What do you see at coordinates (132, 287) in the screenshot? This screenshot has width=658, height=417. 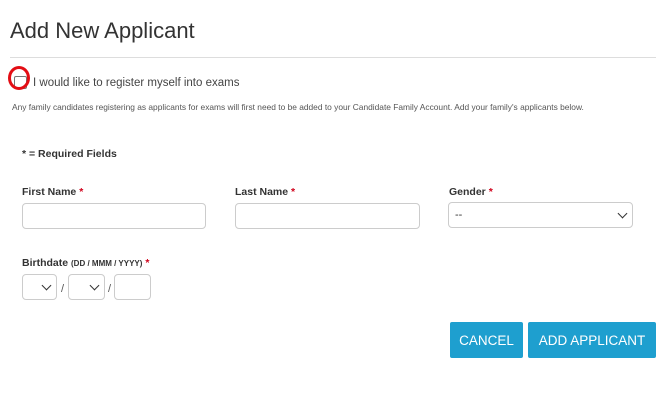 I see `birthdate-year-input` at bounding box center [132, 287].